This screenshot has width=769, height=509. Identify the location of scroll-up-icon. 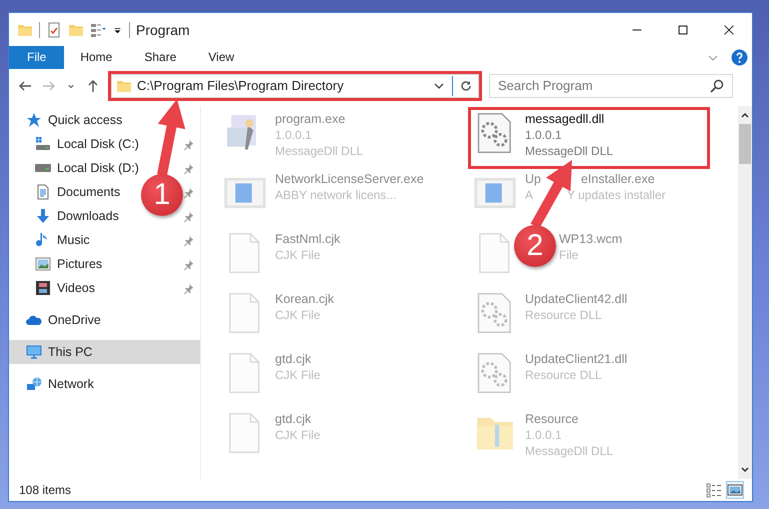
(745, 115).